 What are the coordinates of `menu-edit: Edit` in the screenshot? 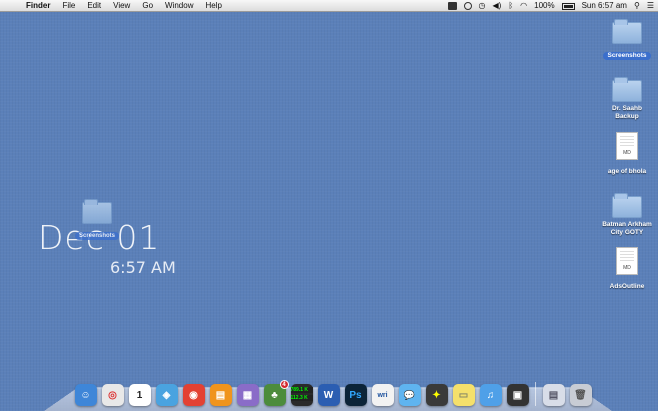 It's located at (94, 6).